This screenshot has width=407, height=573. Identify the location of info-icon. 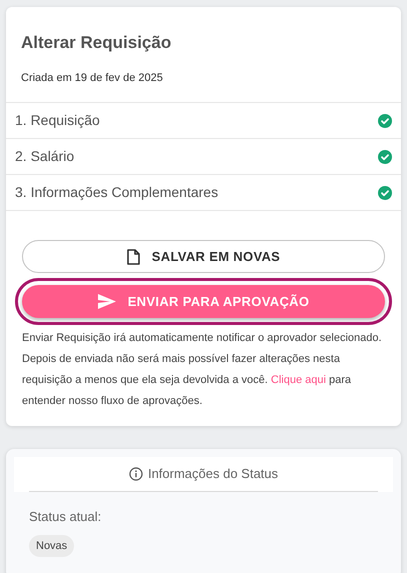
(135, 474).